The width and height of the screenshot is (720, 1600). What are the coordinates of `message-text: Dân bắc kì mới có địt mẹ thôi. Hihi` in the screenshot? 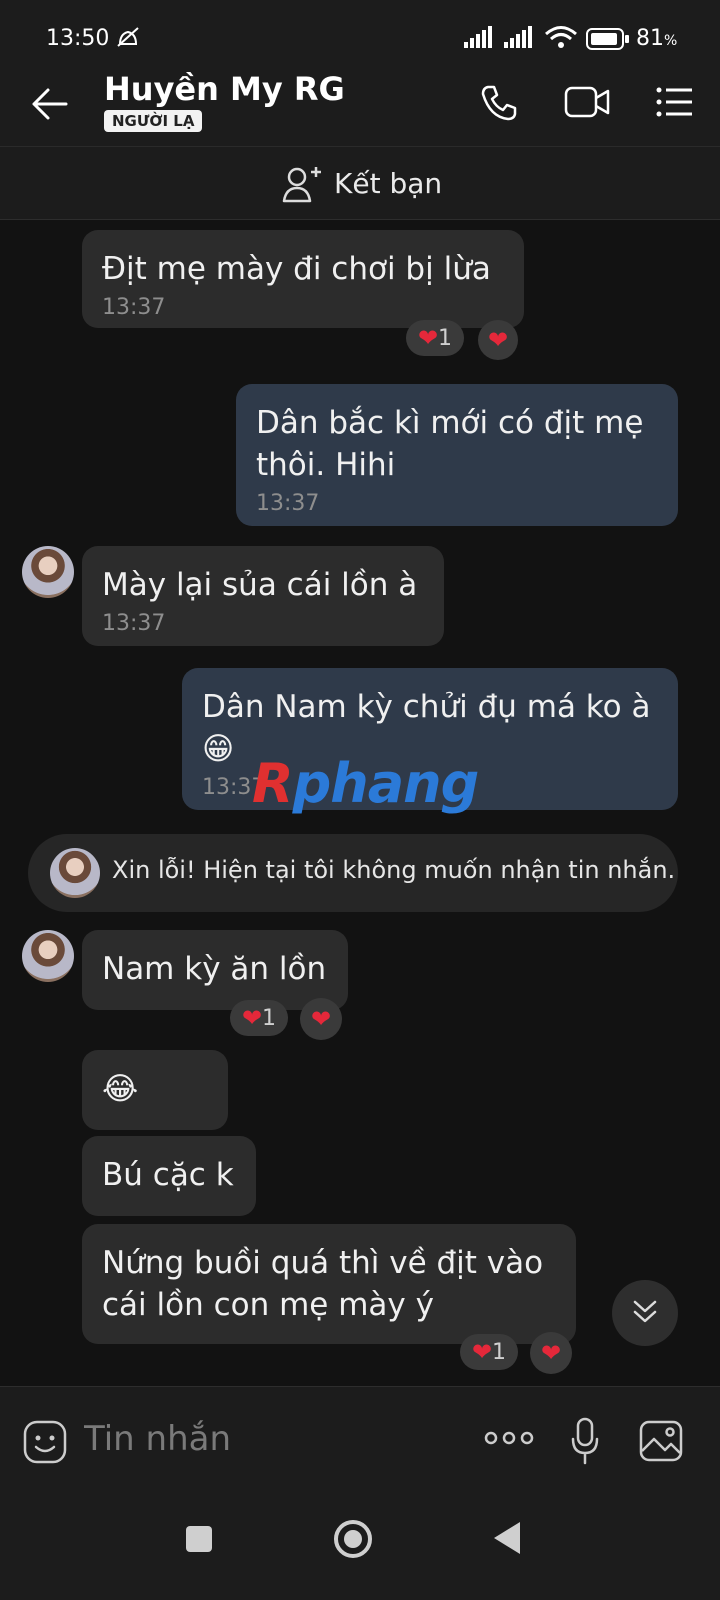 It's located at (450, 444).